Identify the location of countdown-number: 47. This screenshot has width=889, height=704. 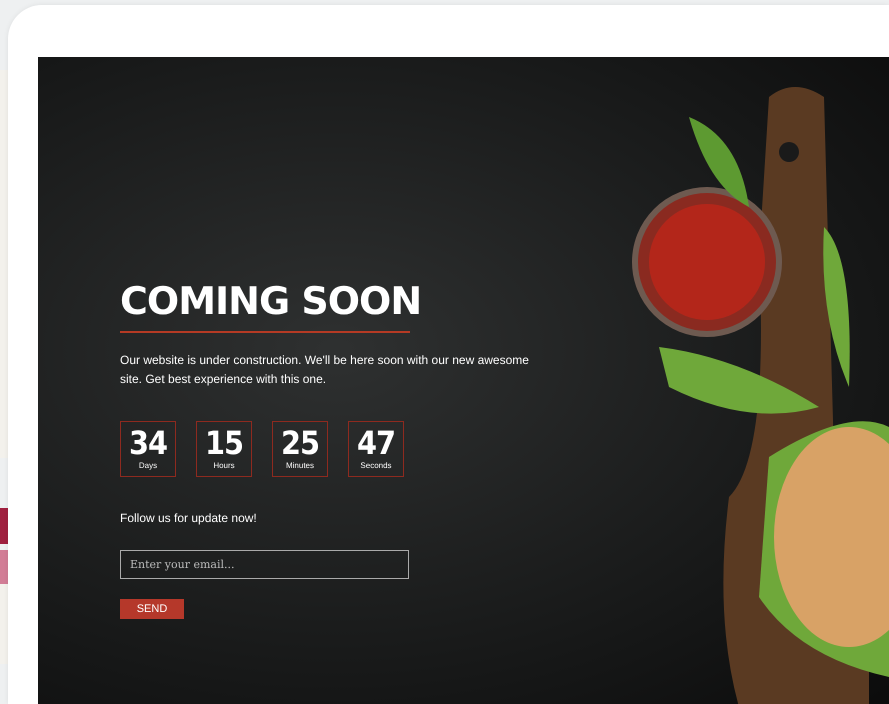
(376, 443).